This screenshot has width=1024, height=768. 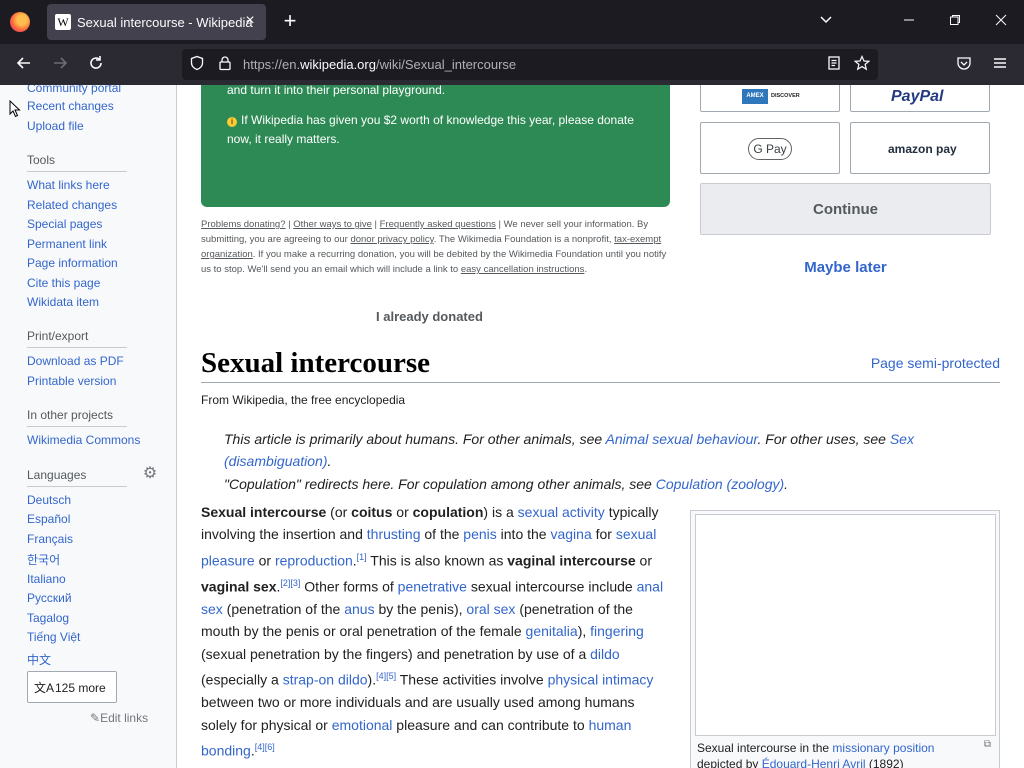 I want to click on sexual-activity-link: sexual activity, so click(x=561, y=512).